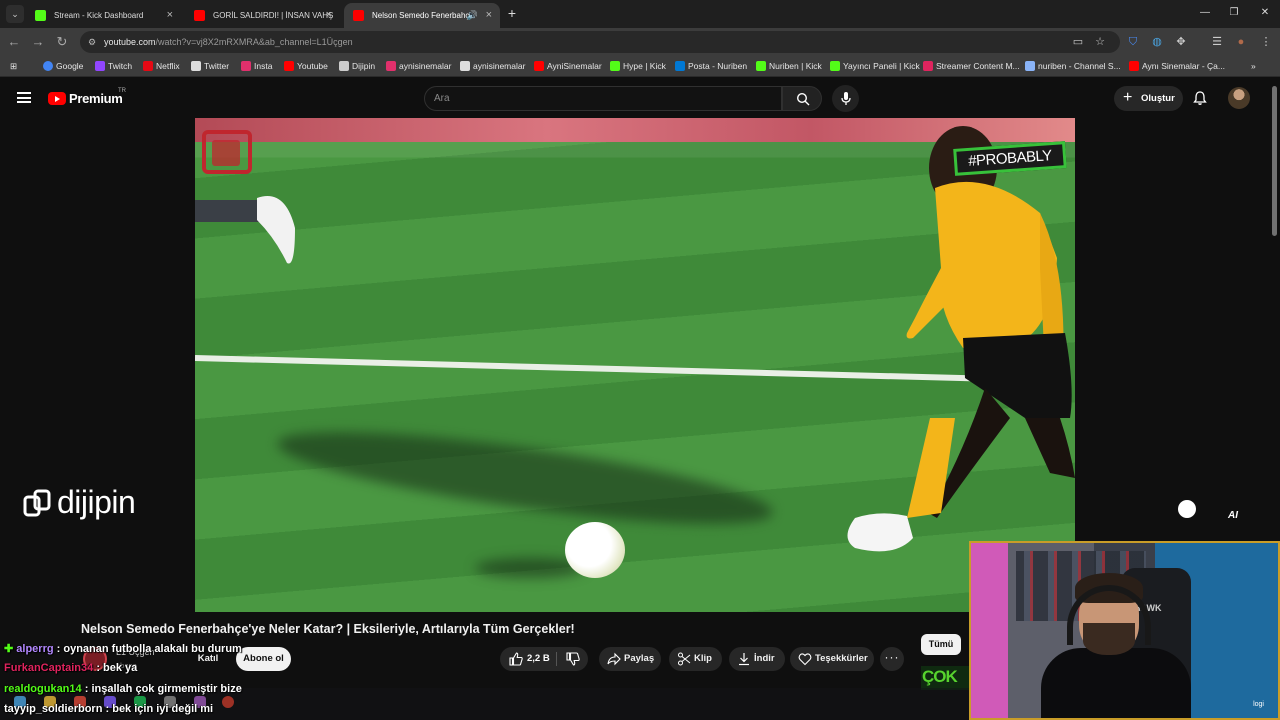 The image size is (1280, 720). I want to click on tab-title: Stream - Kick Dashboard, so click(99, 15).